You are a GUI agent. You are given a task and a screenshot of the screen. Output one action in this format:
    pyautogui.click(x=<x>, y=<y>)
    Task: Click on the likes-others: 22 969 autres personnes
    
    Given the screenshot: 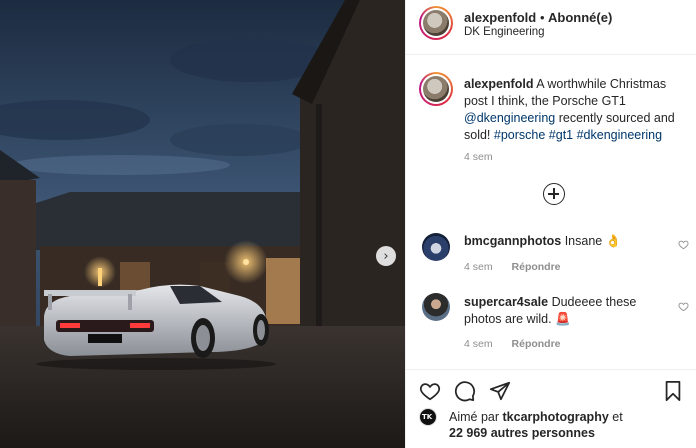 What is the action you would take?
    pyautogui.click(x=522, y=433)
    